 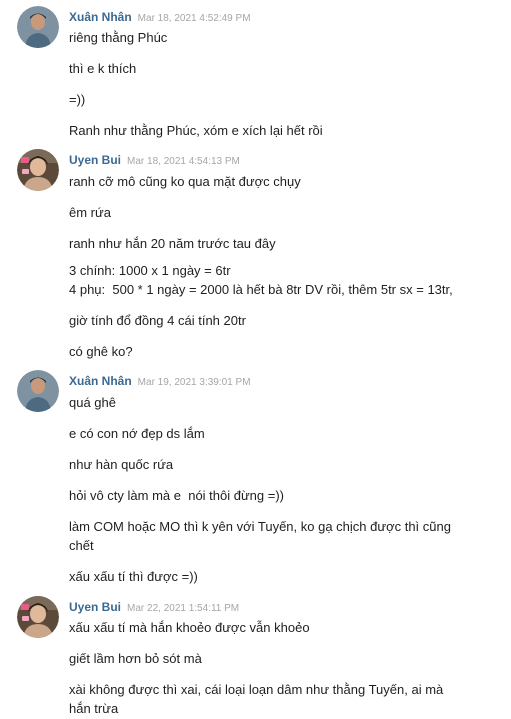 I want to click on timestamp: Mar 18, 2021 4:54:13 PM, so click(x=183, y=161).